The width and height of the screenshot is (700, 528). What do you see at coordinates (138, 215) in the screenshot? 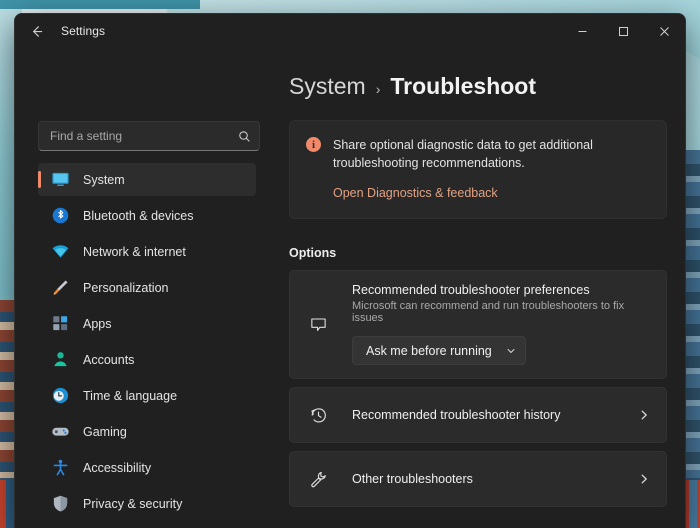
I see `sidebar-item-label: Bluetooth & devices` at bounding box center [138, 215].